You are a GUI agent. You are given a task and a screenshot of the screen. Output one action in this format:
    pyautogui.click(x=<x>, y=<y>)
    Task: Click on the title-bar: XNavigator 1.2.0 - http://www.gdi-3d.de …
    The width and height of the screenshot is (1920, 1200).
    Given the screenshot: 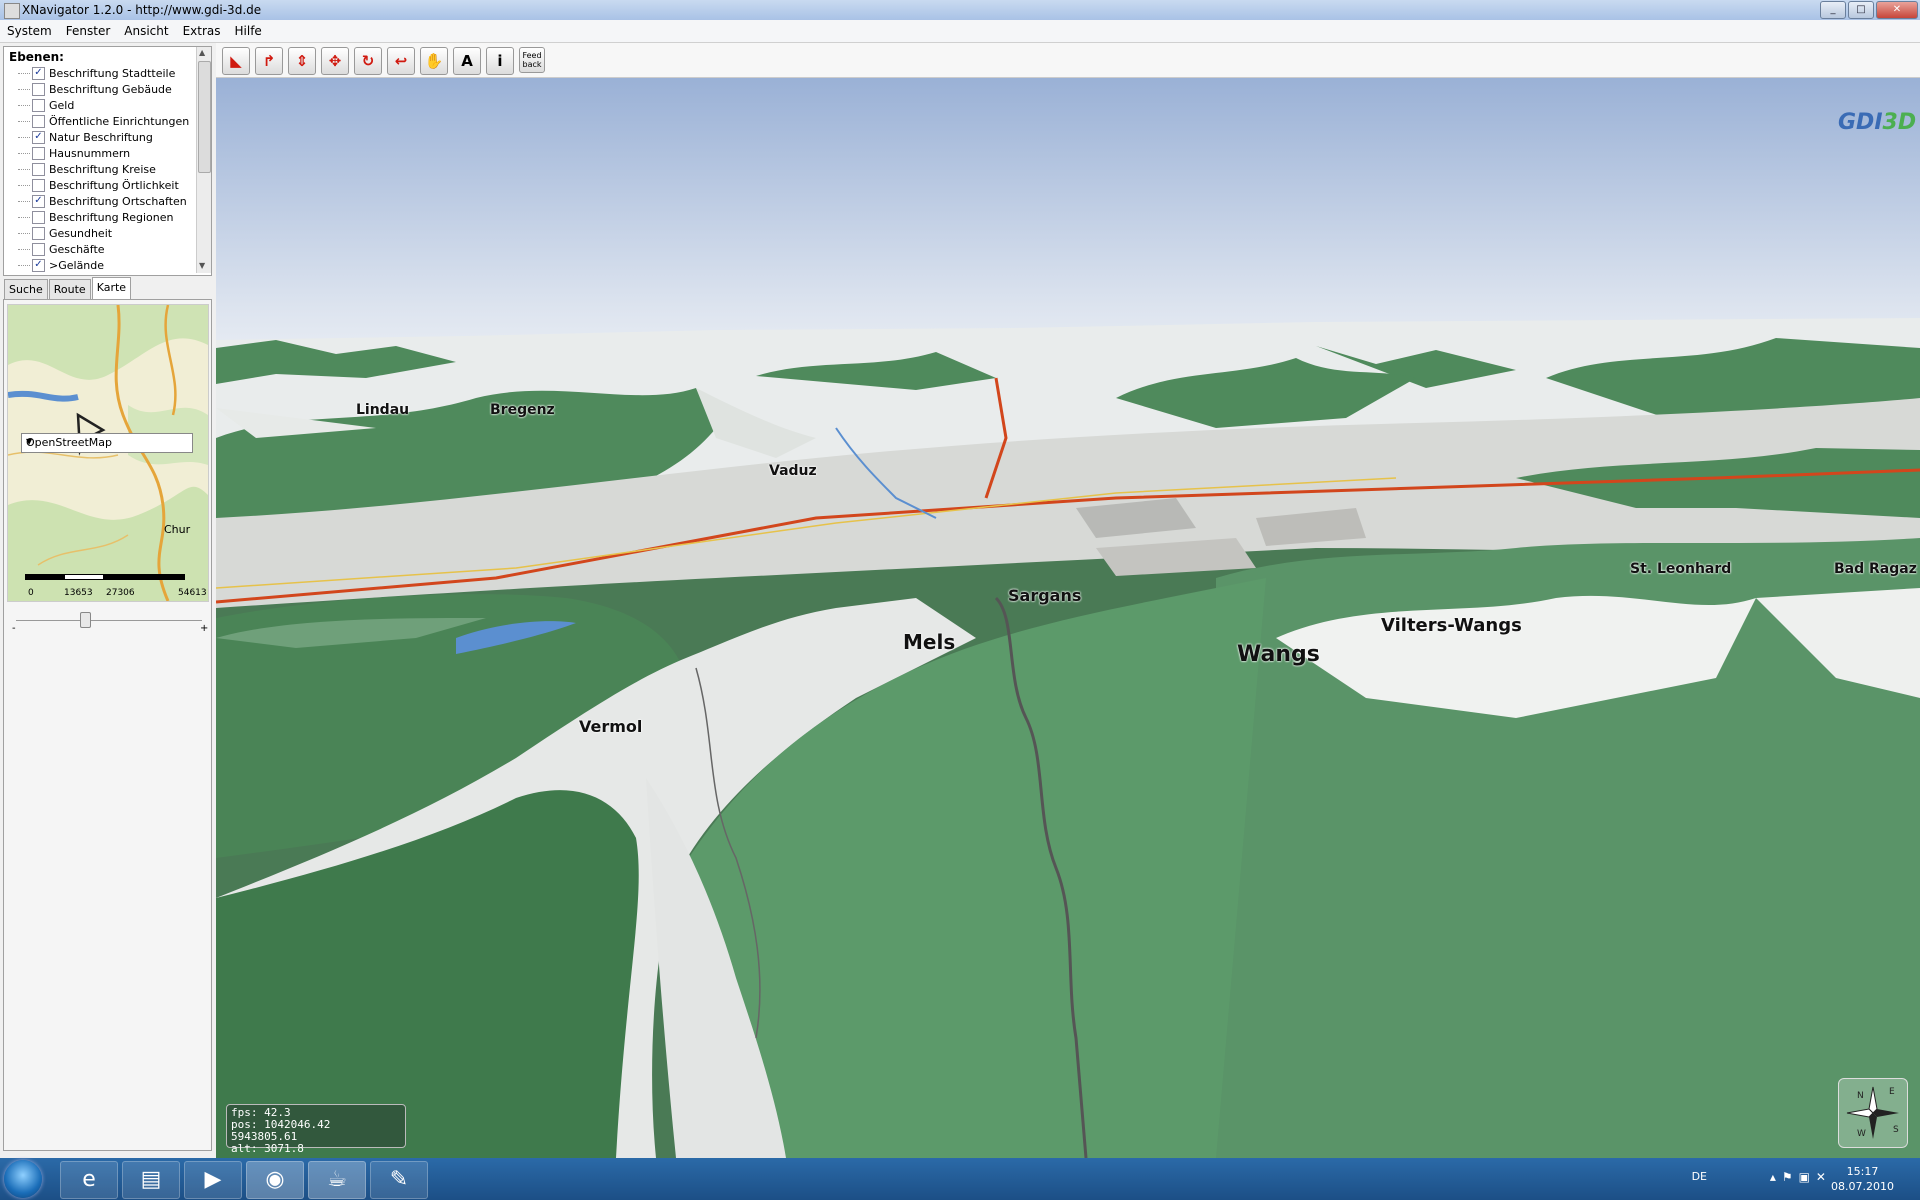 What is the action you would take?
    pyautogui.click(x=960, y=10)
    